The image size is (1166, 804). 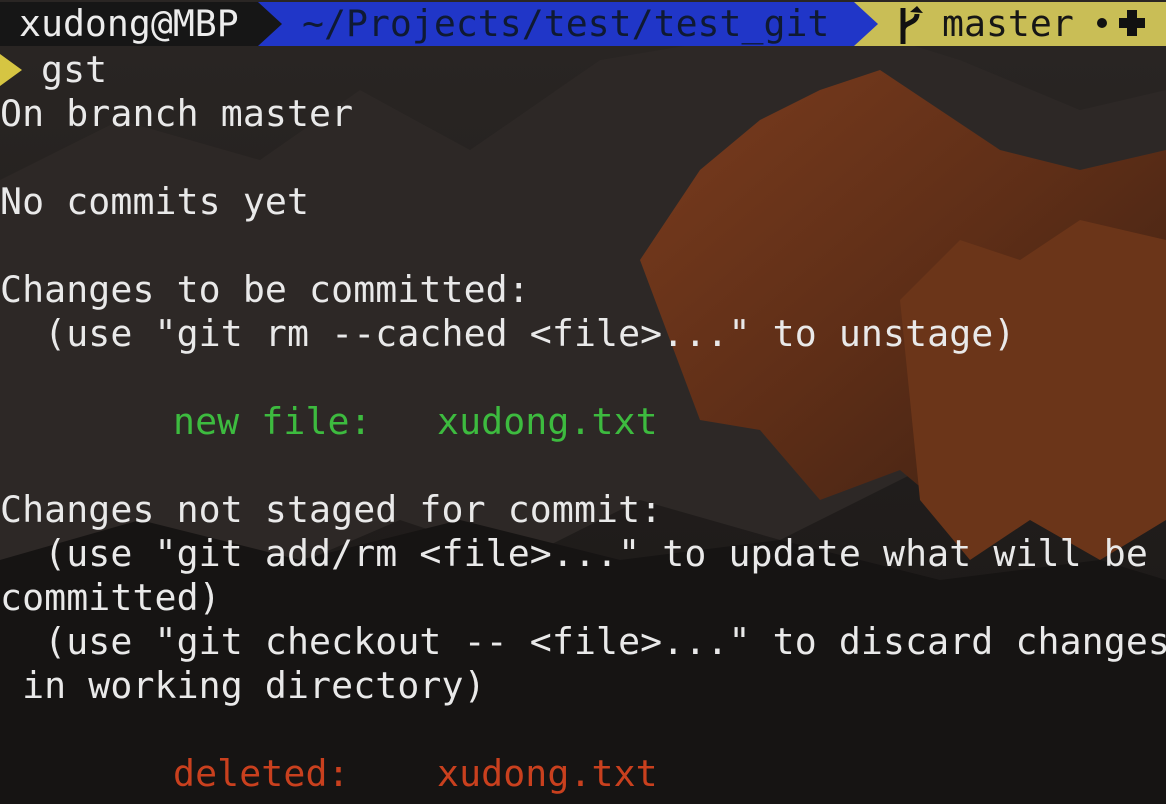 What do you see at coordinates (547, 421) in the screenshot?
I see `staged-file: xudong.txt` at bounding box center [547, 421].